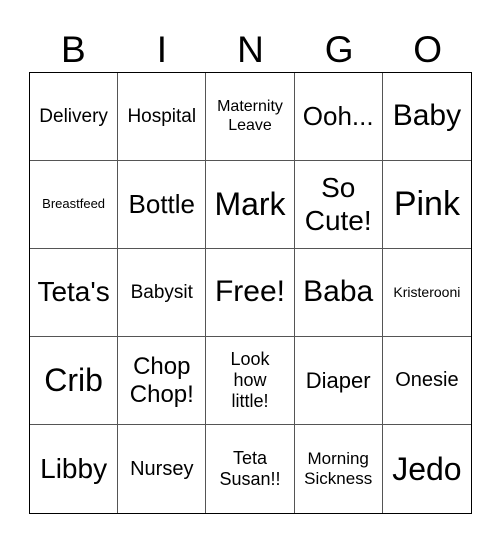  Describe the element at coordinates (339, 49) in the screenshot. I see `header-letter-g: G` at that location.